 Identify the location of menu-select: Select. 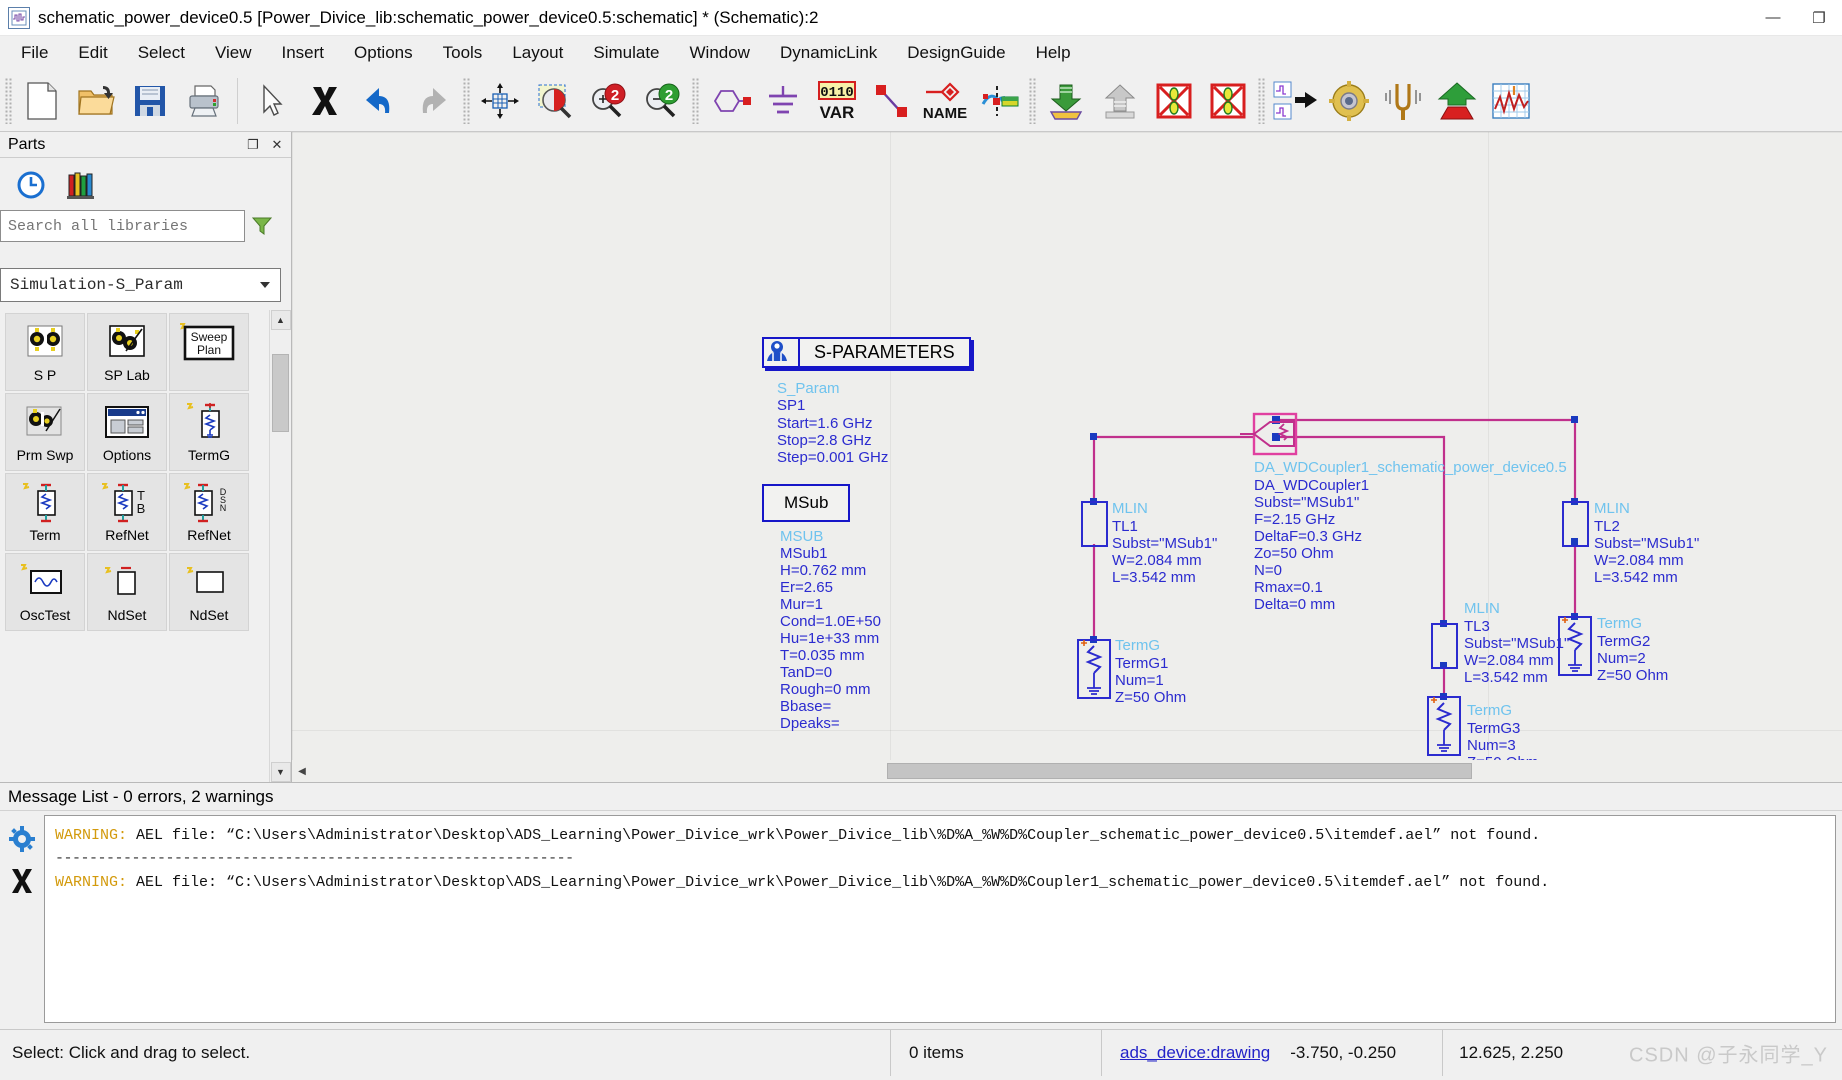
(161, 53).